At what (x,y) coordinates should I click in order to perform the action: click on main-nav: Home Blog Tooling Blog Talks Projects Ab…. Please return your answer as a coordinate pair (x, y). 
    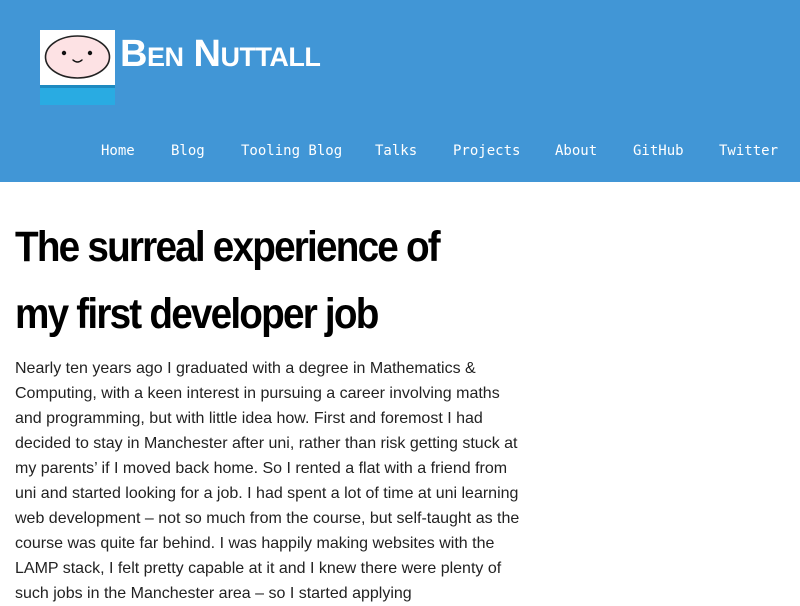
    Looking at the image, I should click on (400, 151).